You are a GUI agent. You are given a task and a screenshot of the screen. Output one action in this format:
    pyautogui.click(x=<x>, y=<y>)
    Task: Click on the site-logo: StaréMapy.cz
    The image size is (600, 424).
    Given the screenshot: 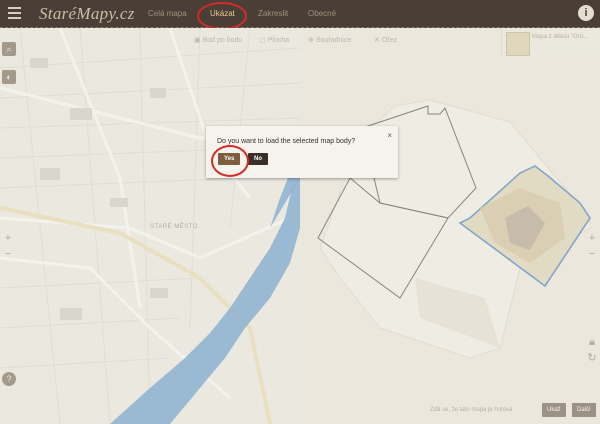 What is the action you would take?
    pyautogui.click(x=87, y=14)
    